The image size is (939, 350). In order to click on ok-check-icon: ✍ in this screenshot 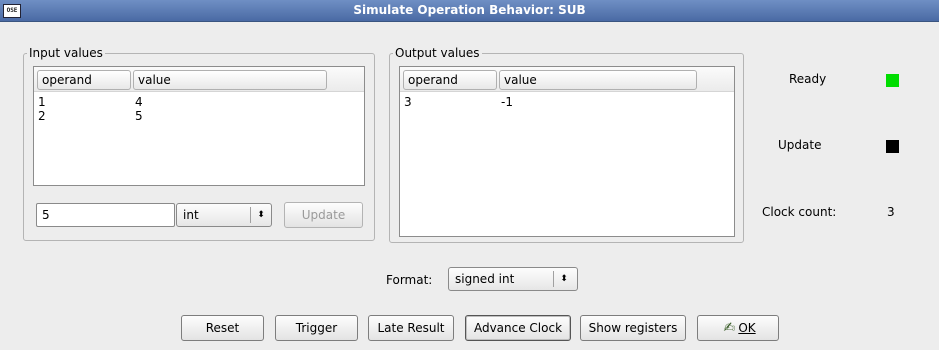, I will do `click(729, 328)`.